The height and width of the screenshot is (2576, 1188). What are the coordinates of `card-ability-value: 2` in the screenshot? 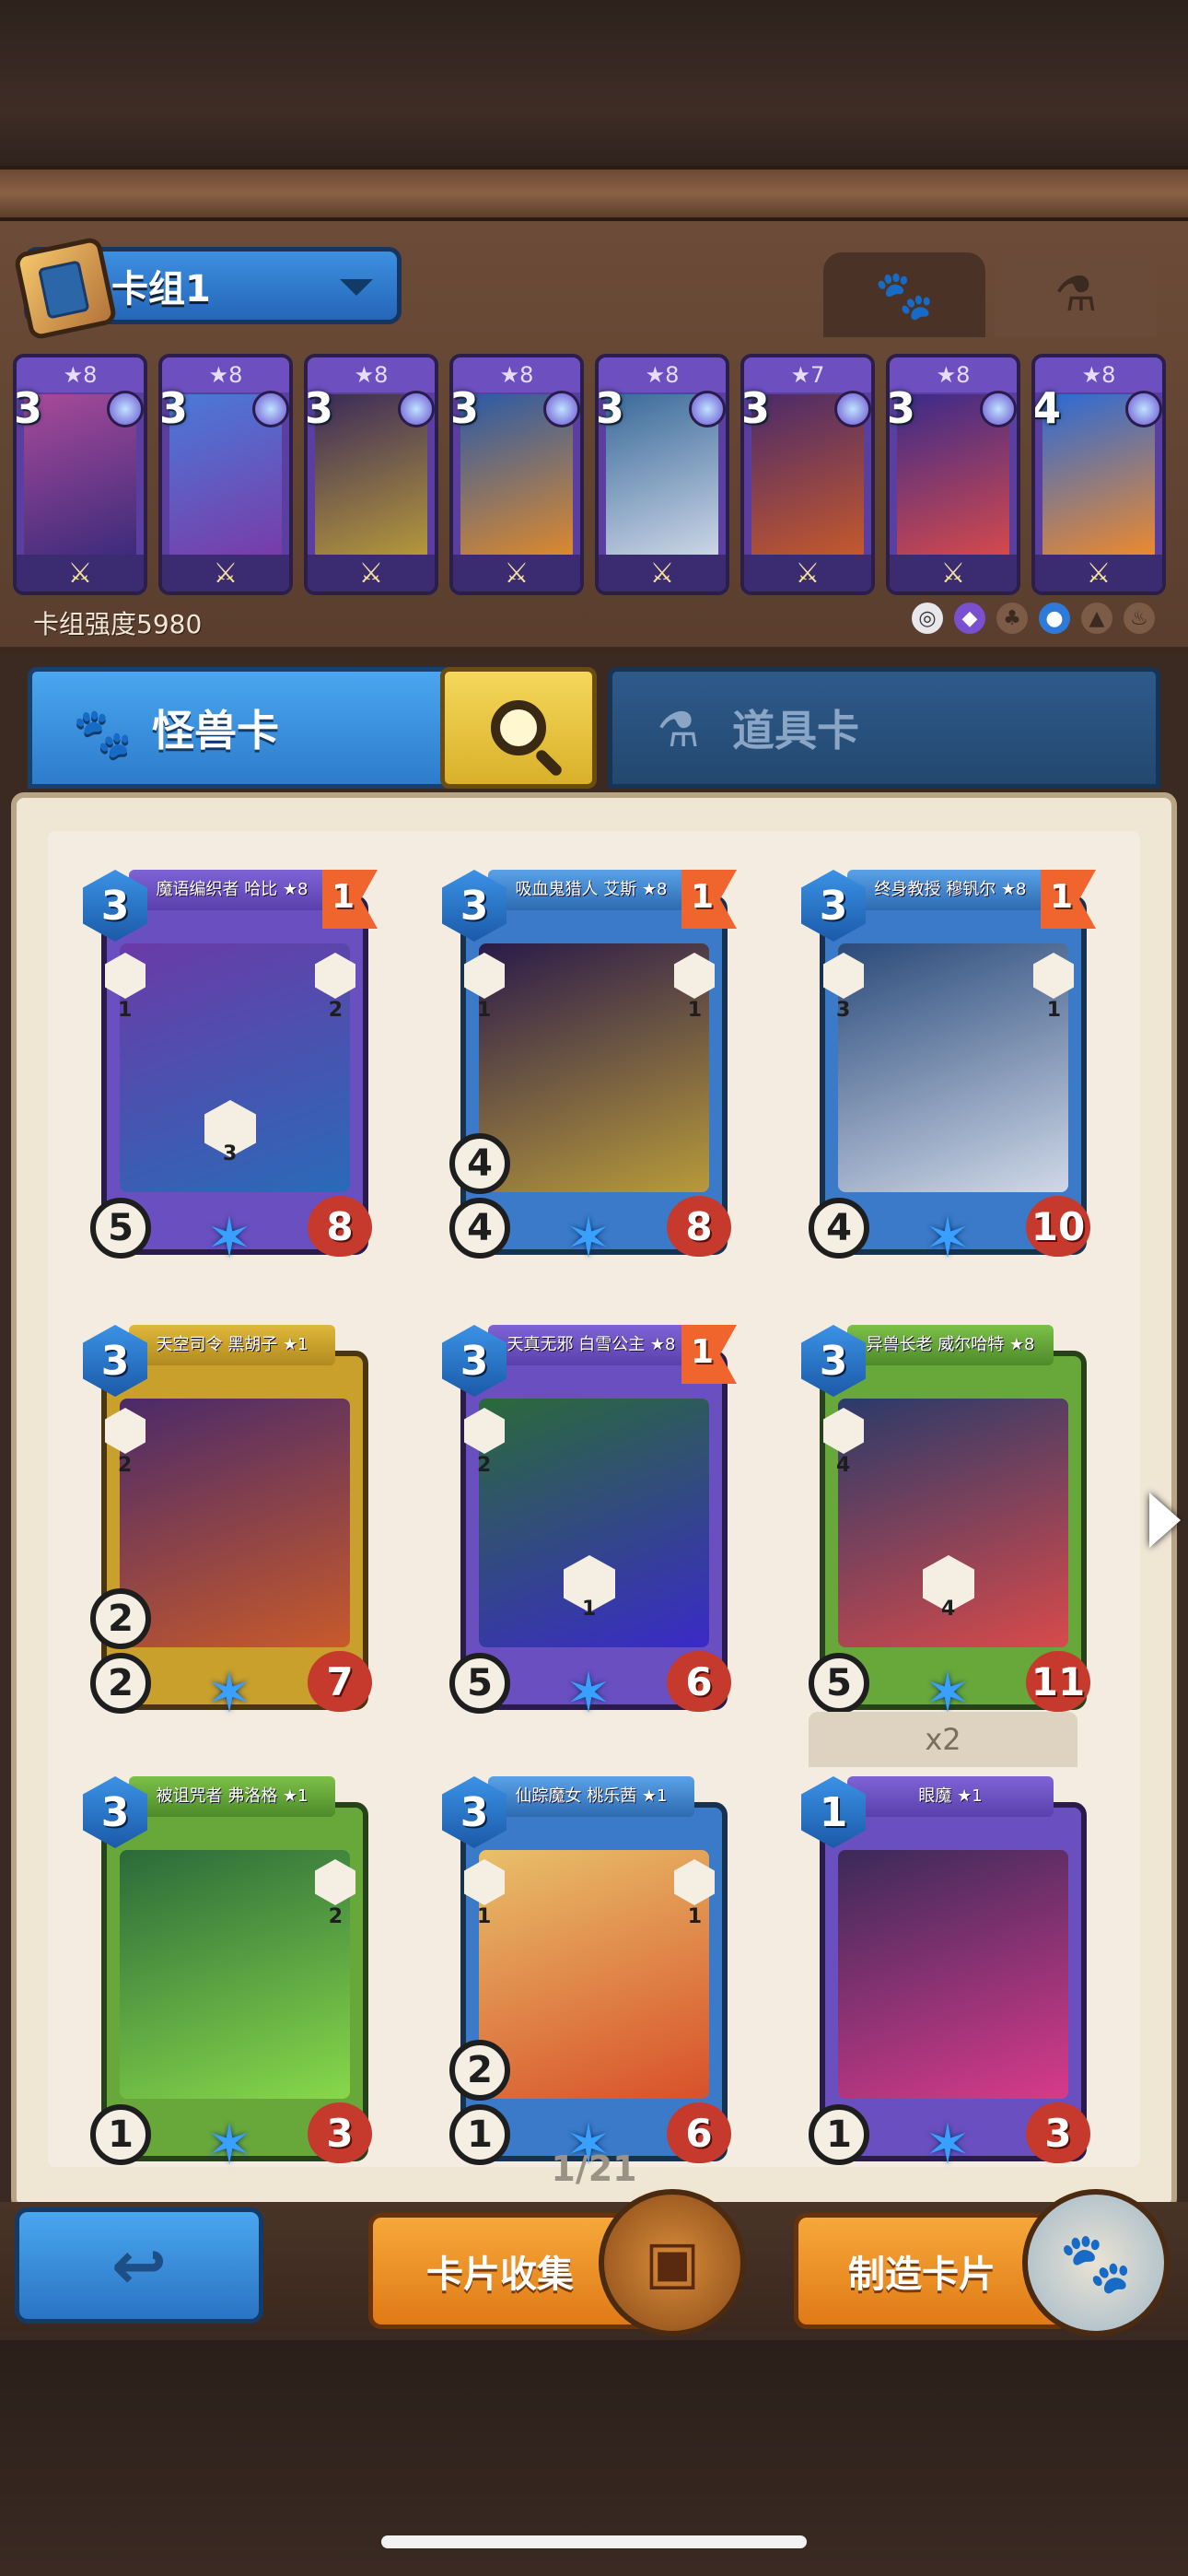 It's located at (479, 2070).